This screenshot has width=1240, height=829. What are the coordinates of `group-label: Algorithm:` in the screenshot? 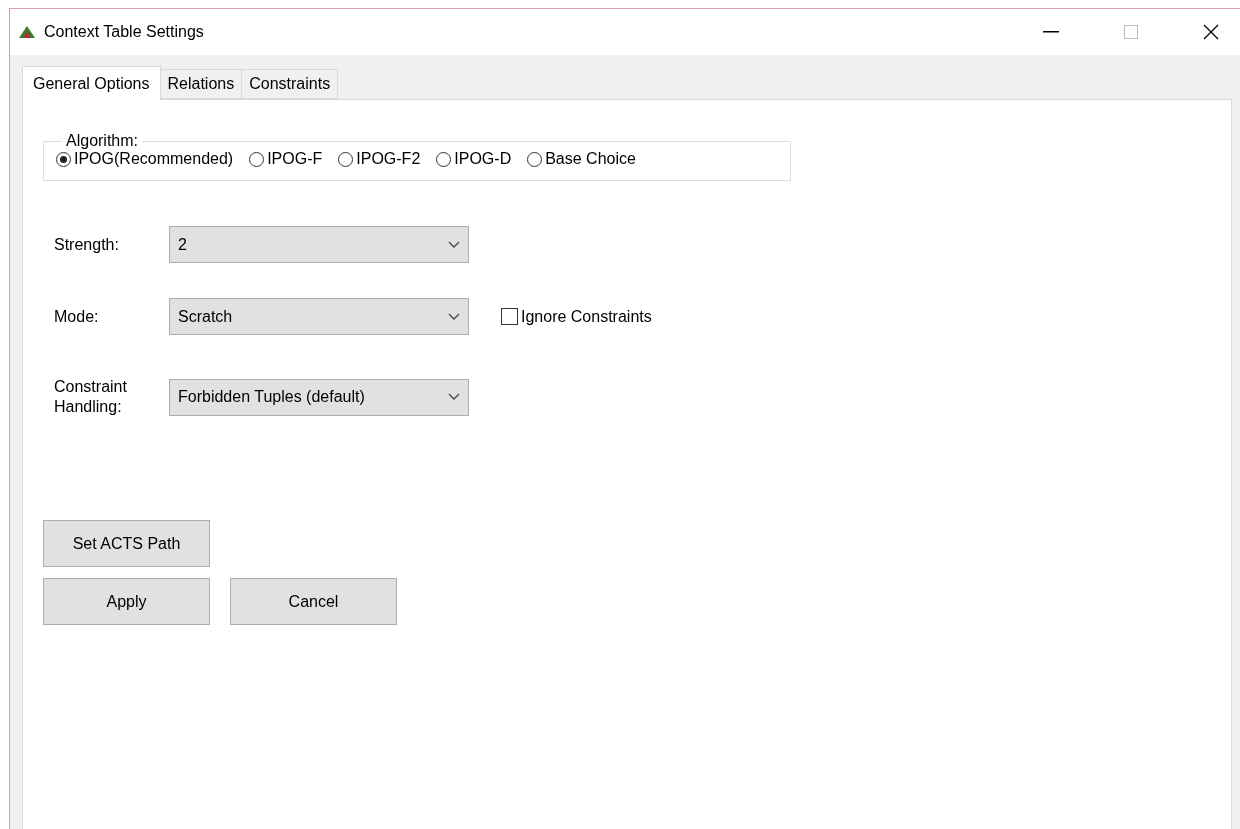 It's located at (102, 141).